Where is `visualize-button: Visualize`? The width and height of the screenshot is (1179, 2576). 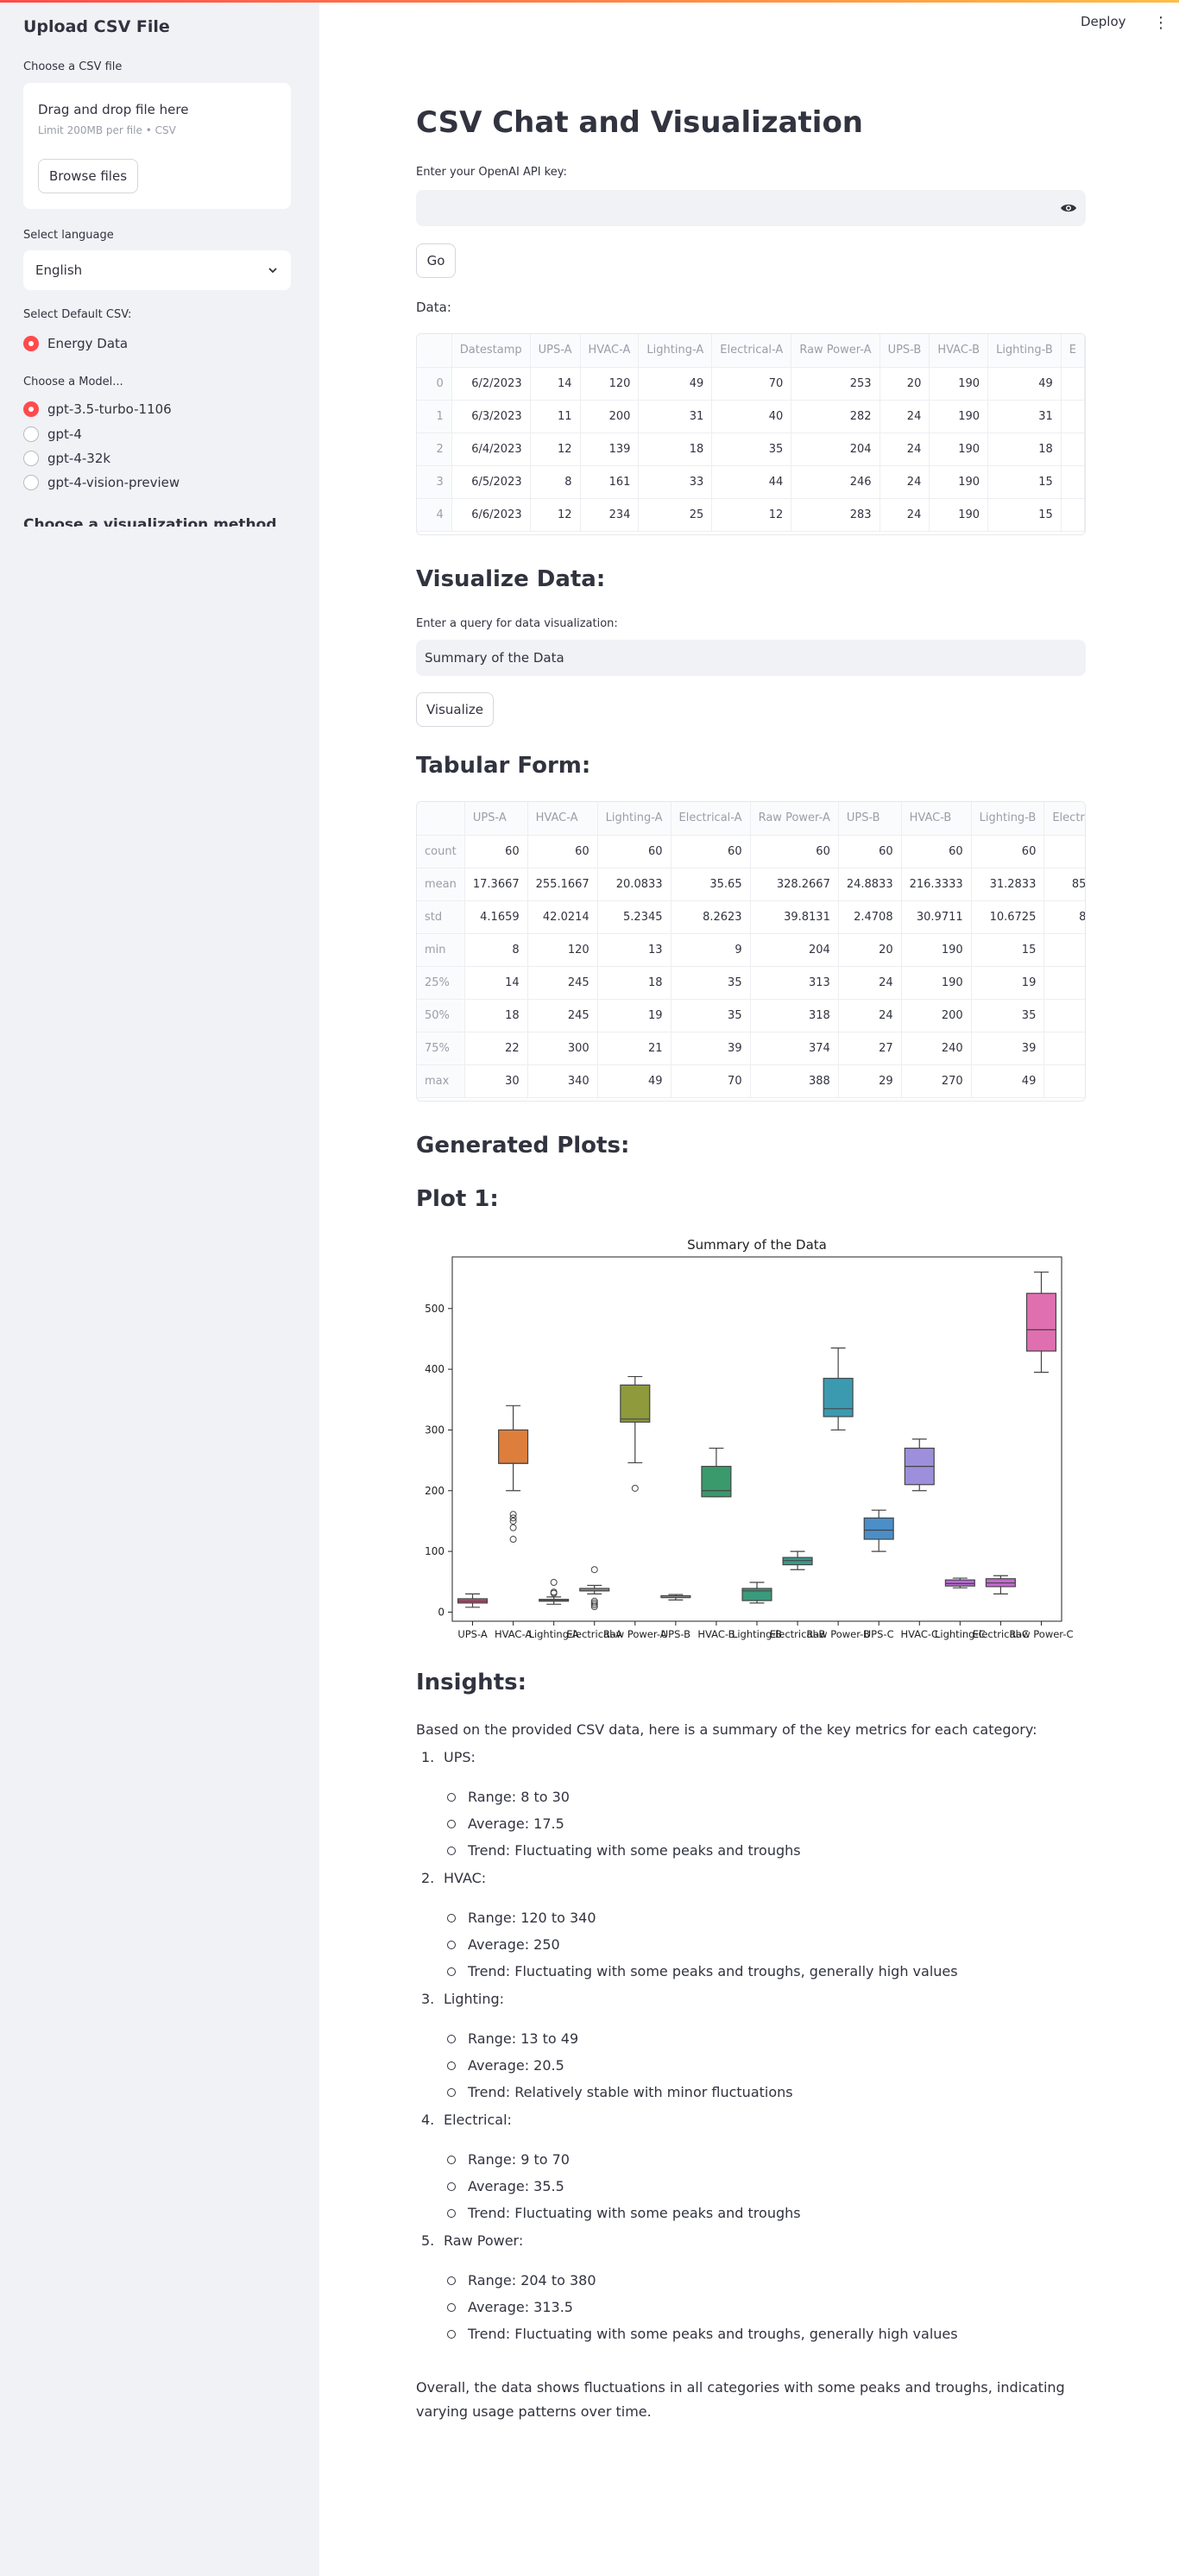
visualize-button: Visualize is located at coordinates (455, 709).